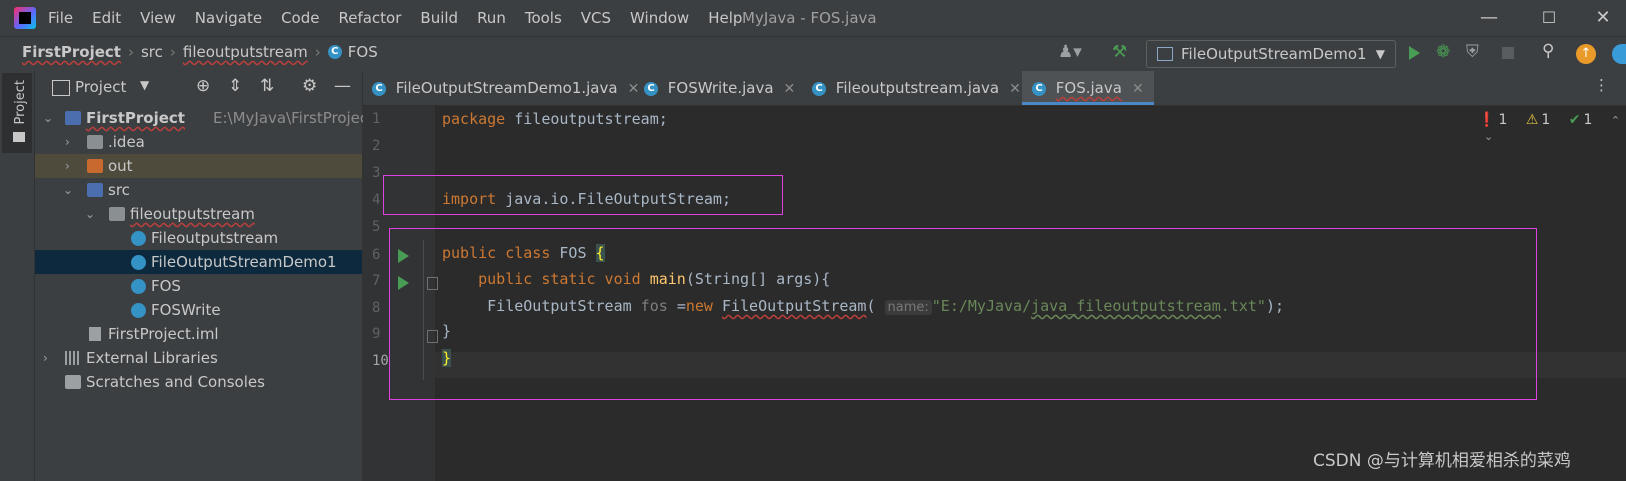 The width and height of the screenshot is (1626, 481). What do you see at coordinates (61, 88) in the screenshot?
I see `project-view-icon` at bounding box center [61, 88].